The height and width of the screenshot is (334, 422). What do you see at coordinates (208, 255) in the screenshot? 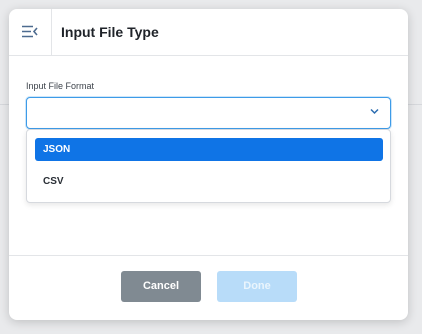
I see `footer-divider` at bounding box center [208, 255].